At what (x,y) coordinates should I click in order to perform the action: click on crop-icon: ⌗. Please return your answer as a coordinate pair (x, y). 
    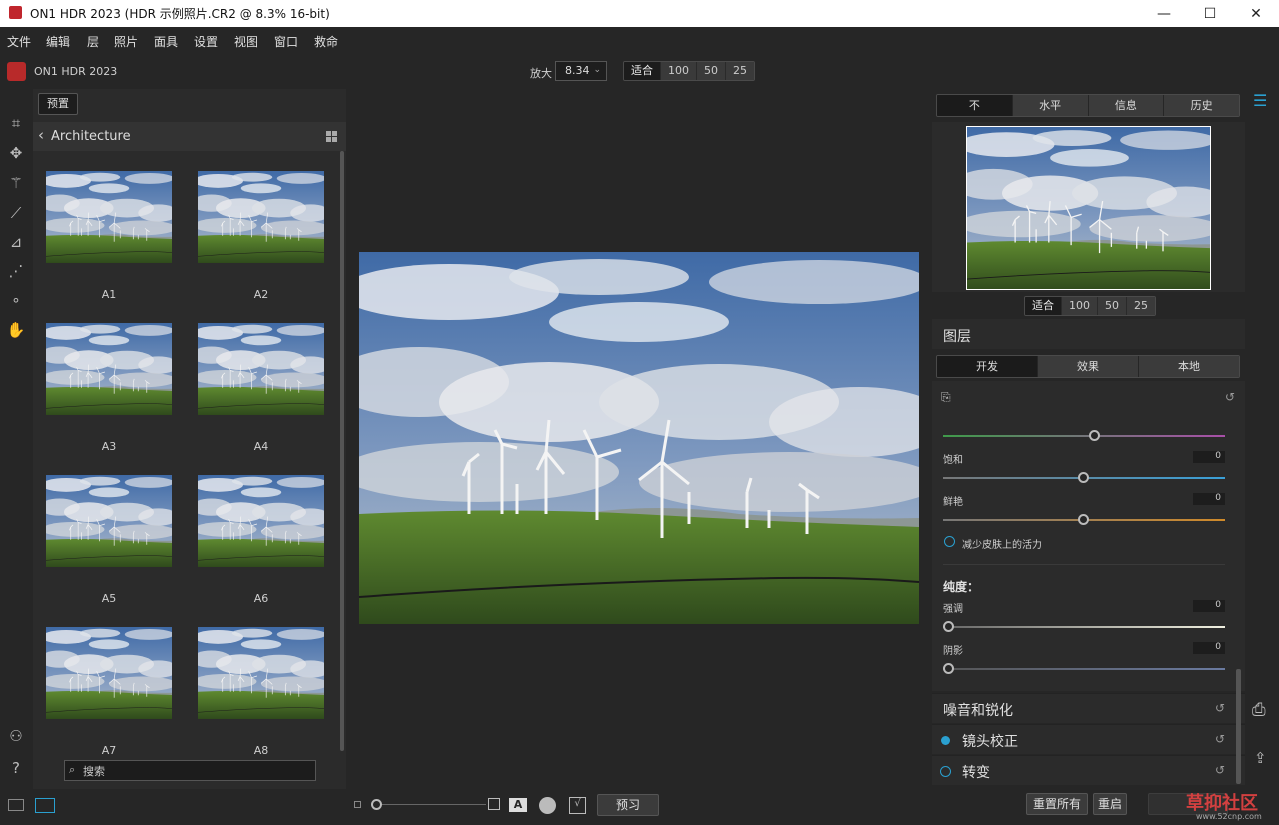
    Looking at the image, I should click on (16, 123).